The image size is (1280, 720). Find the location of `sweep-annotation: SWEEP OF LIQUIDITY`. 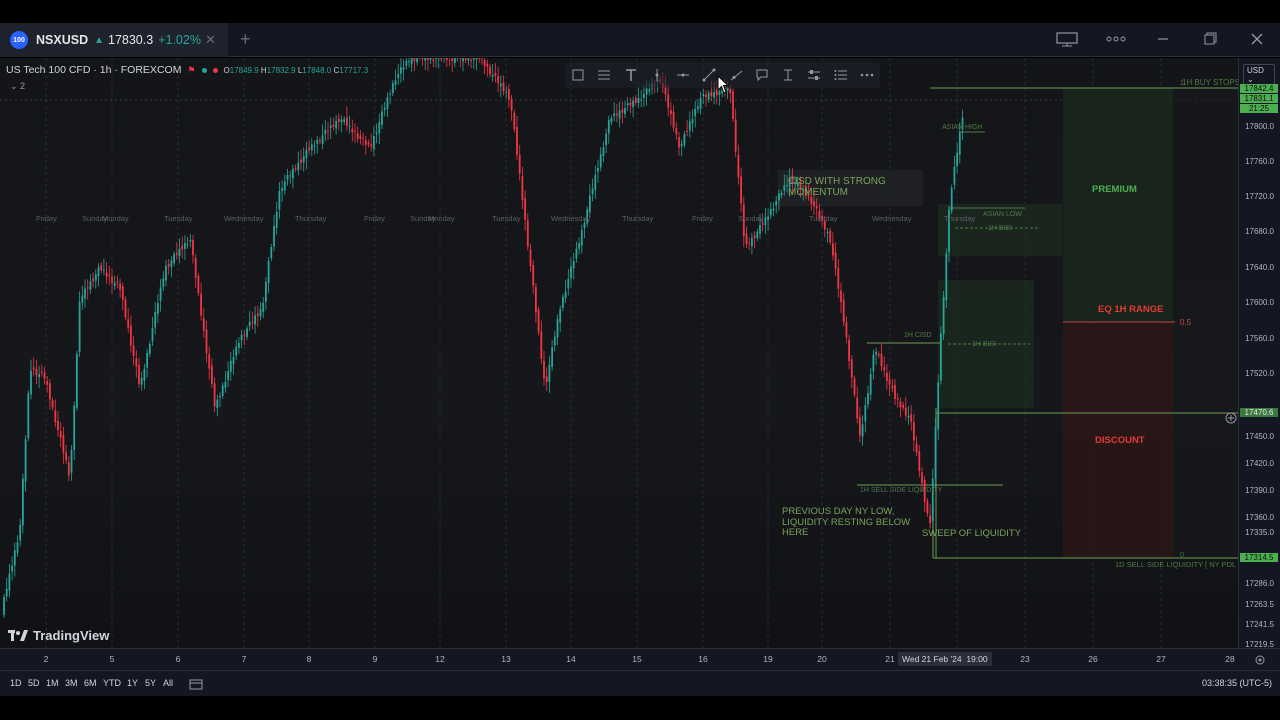

sweep-annotation: SWEEP OF LIQUIDITY is located at coordinates (971, 533).